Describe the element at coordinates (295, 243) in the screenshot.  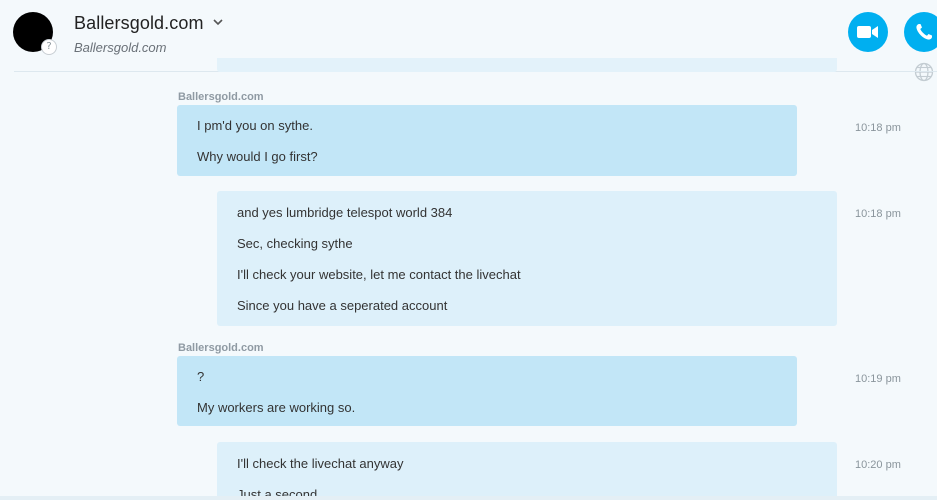
I see `message-text: Sec, checking sythe` at that location.